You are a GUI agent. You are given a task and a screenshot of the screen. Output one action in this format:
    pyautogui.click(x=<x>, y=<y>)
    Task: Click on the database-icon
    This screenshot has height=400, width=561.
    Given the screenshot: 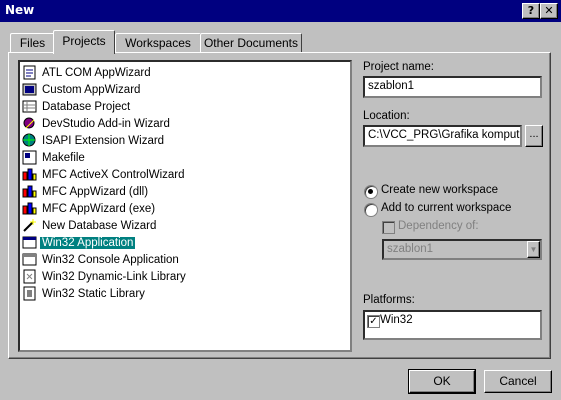 What is the action you would take?
    pyautogui.click(x=29, y=106)
    